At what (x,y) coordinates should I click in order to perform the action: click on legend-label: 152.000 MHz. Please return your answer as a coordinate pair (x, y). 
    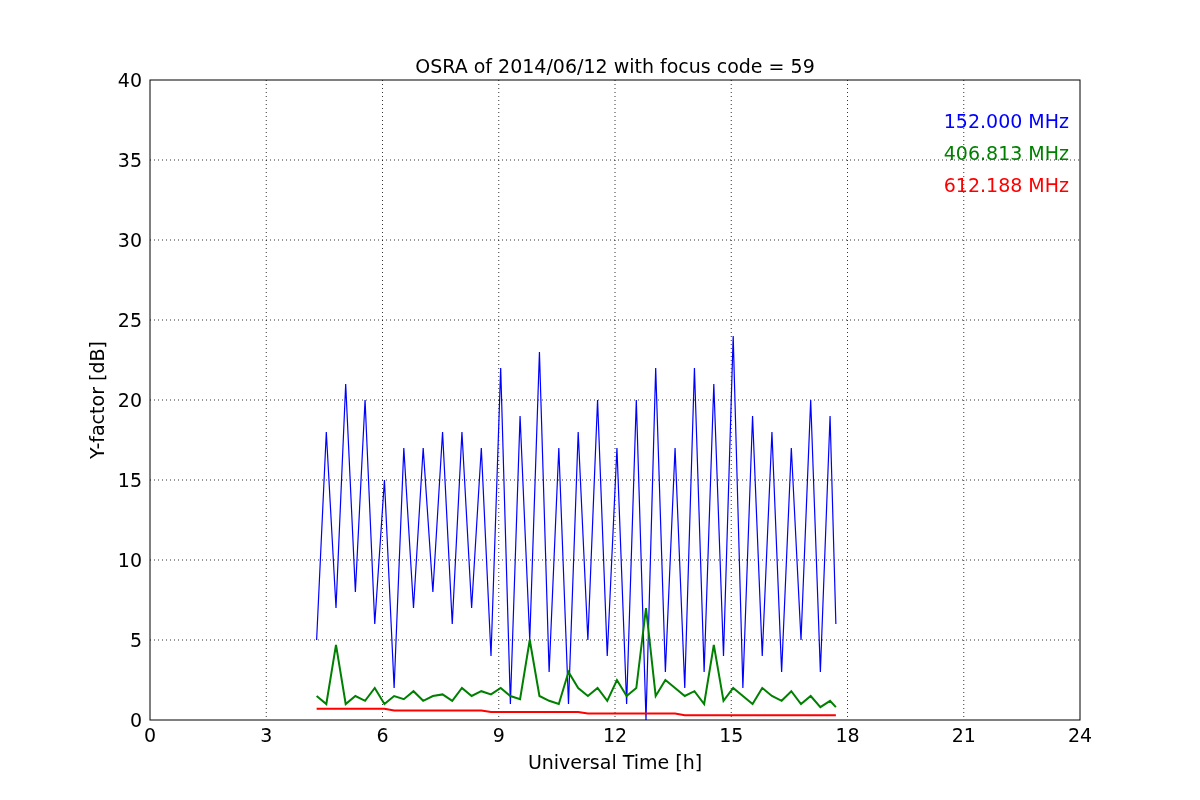
    Looking at the image, I should click on (1006, 121).